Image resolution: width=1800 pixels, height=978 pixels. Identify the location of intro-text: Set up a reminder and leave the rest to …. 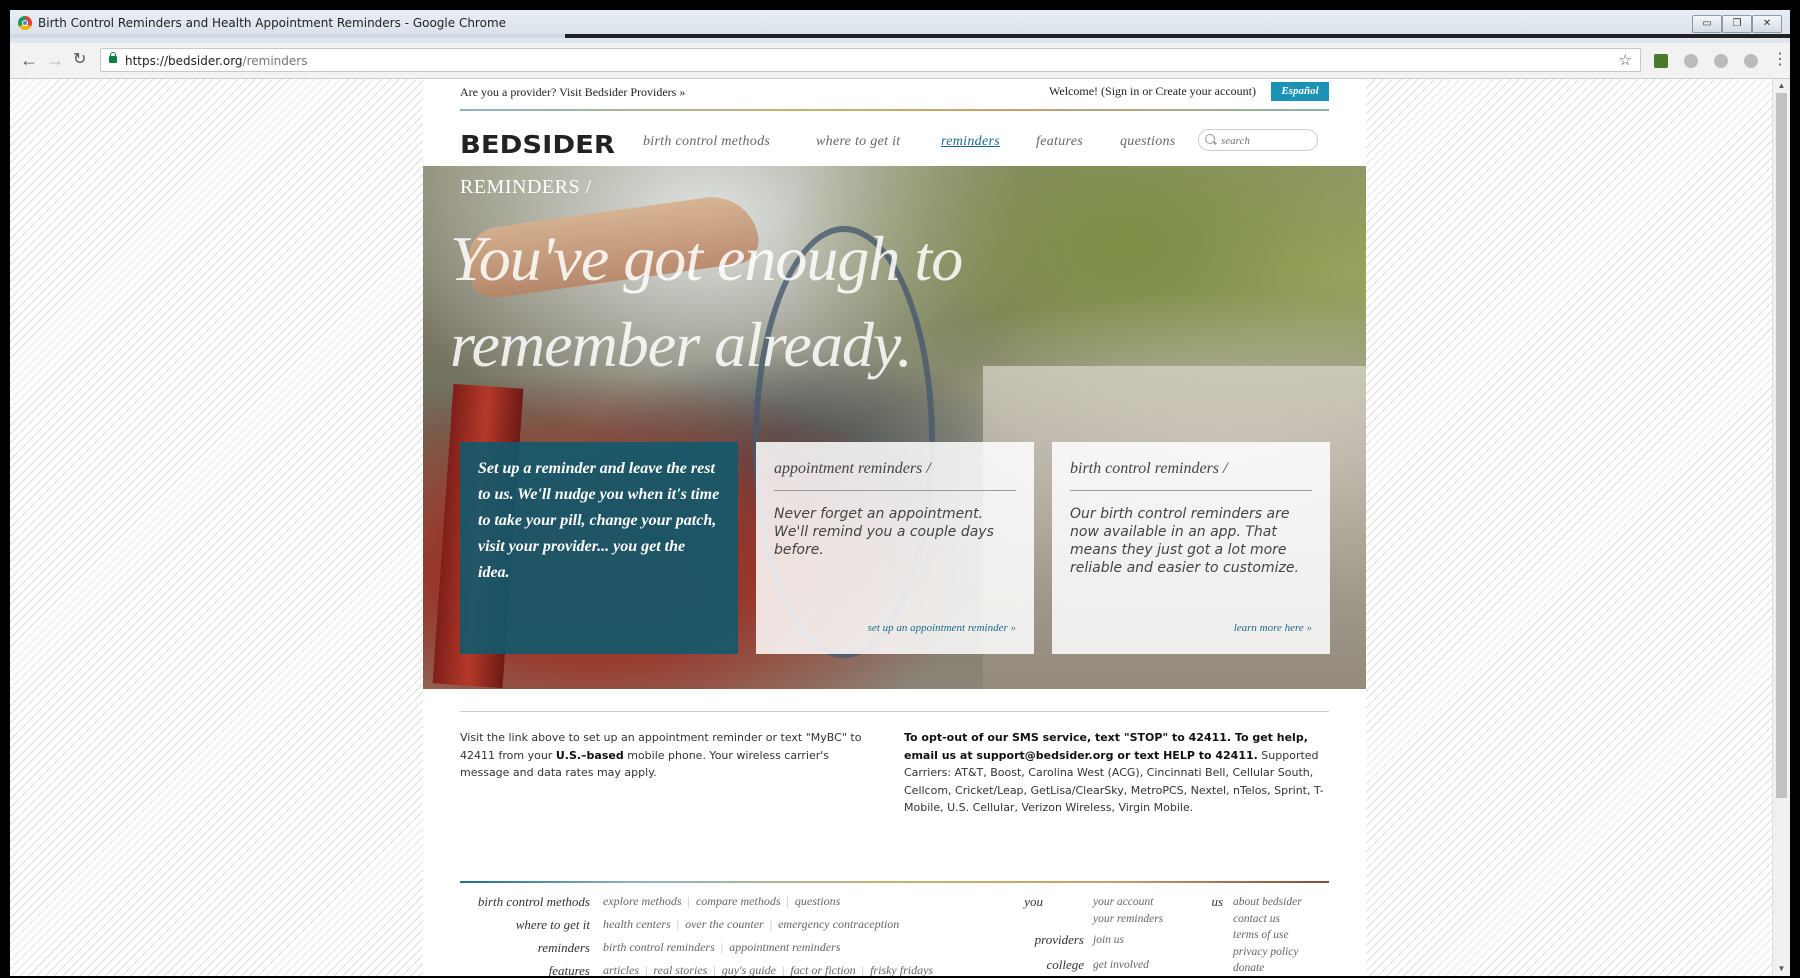
(599, 520).